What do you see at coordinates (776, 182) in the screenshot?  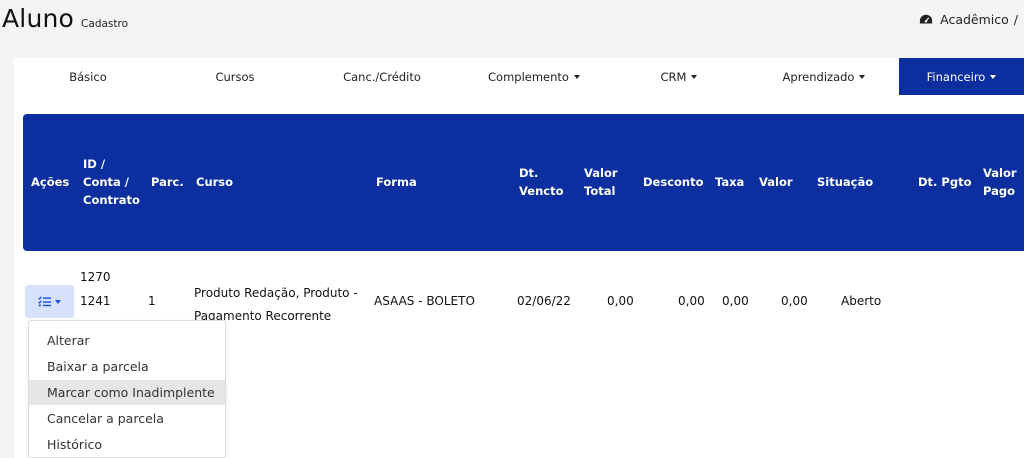 I see `col-header-valor: Valor` at bounding box center [776, 182].